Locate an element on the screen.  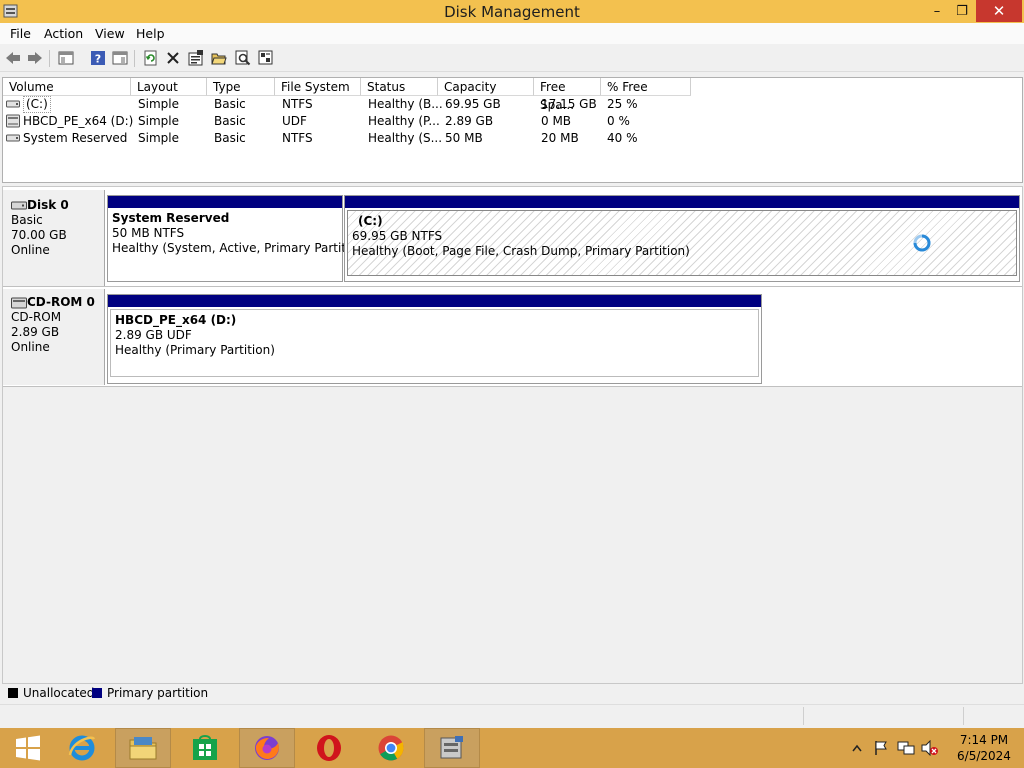
partition-name: (C:) is located at coordinates (370, 221).